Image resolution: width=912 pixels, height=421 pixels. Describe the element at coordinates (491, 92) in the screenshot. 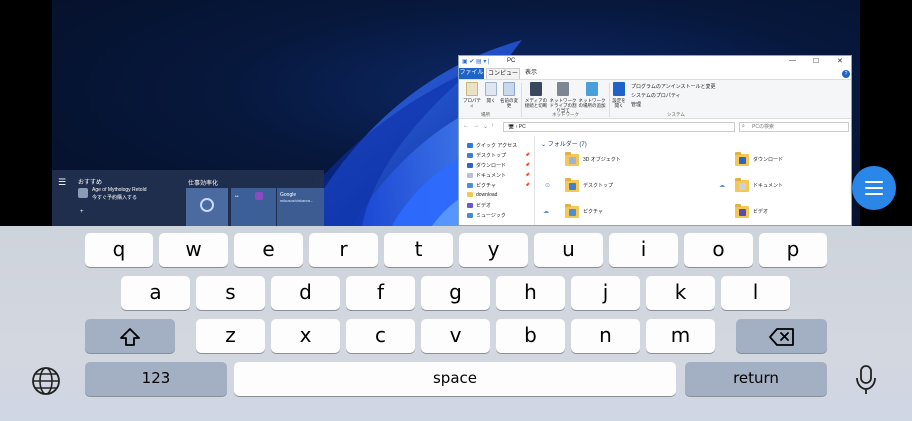

I see `ribbon-open-button: 開く` at that location.